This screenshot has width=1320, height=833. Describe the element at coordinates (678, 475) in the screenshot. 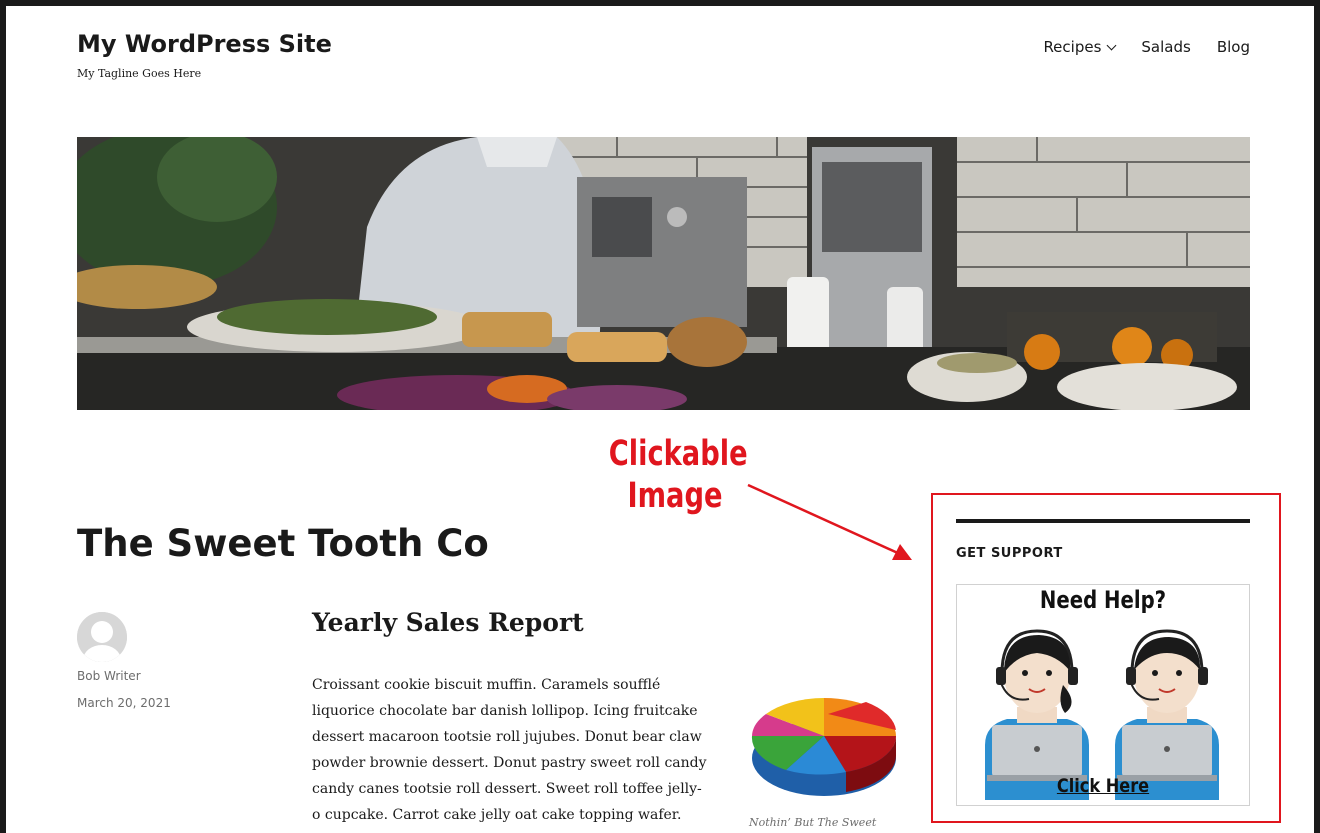

I see `annotation-label: Clickable Image` at that location.